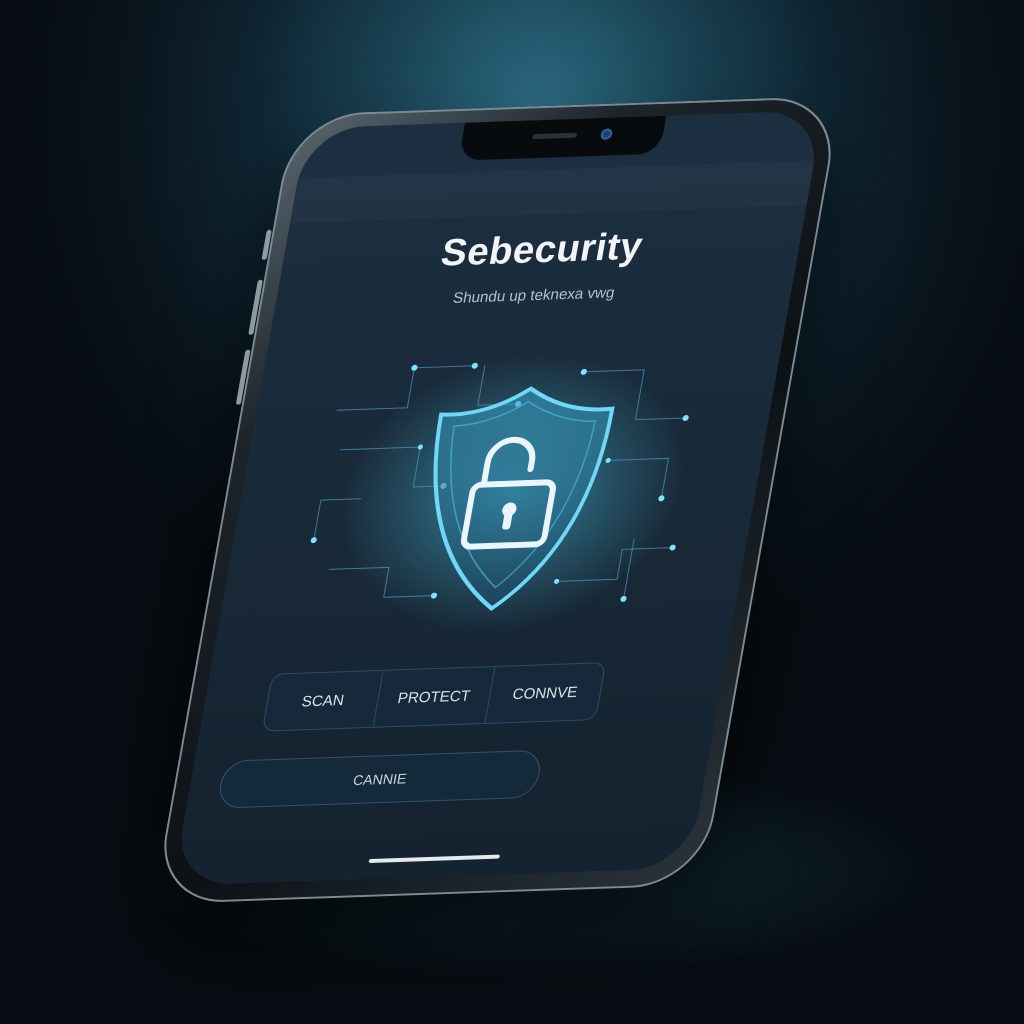 The height and width of the screenshot is (1024, 1024). Describe the element at coordinates (541, 250) in the screenshot. I see `app-title: Sebecurity` at that location.